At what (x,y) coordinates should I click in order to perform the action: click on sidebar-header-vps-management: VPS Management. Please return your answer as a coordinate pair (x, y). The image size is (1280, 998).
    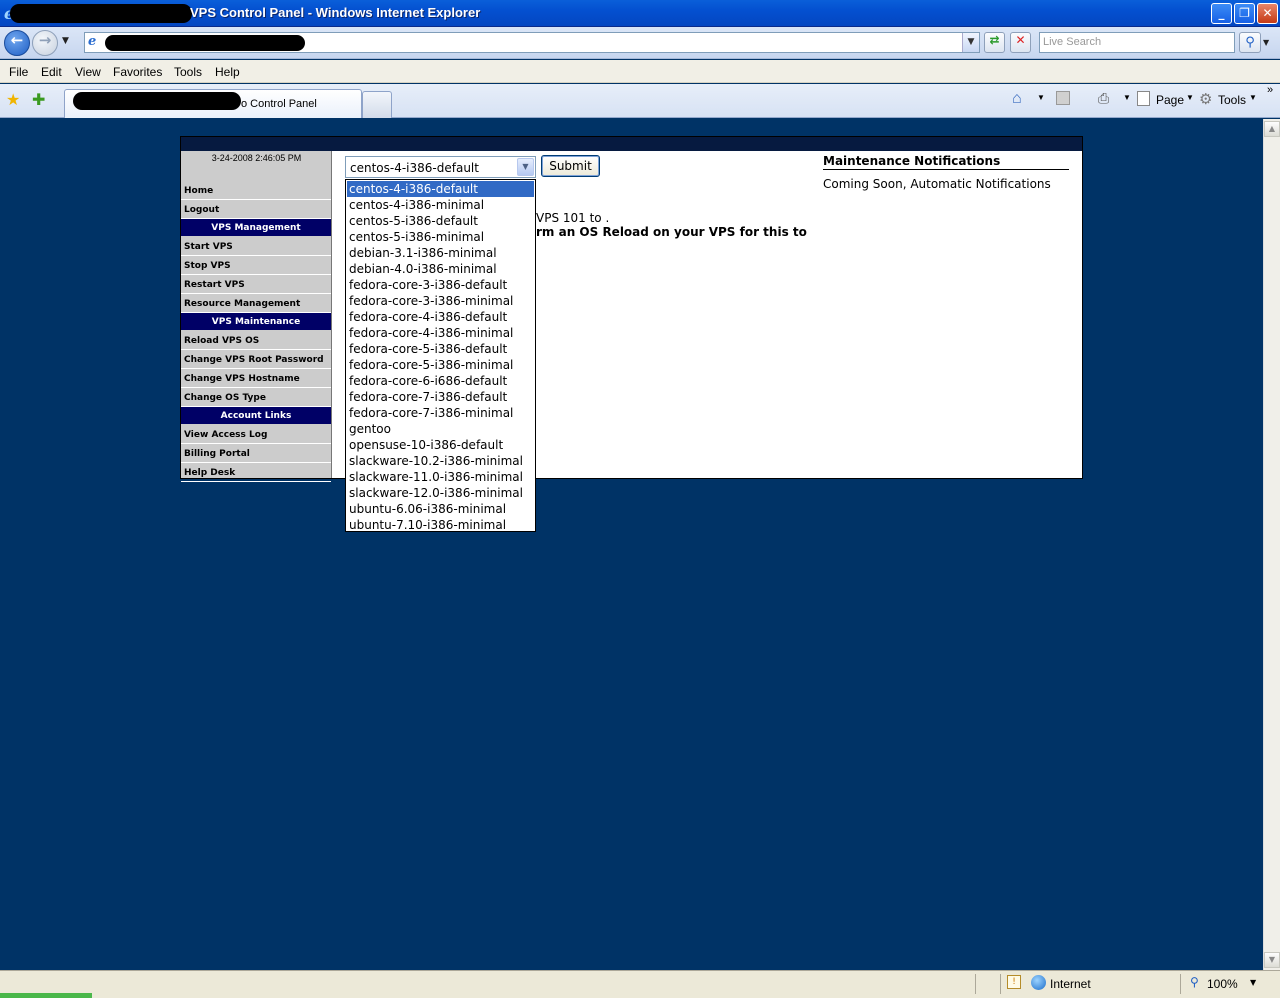
    Looking at the image, I should click on (256, 227).